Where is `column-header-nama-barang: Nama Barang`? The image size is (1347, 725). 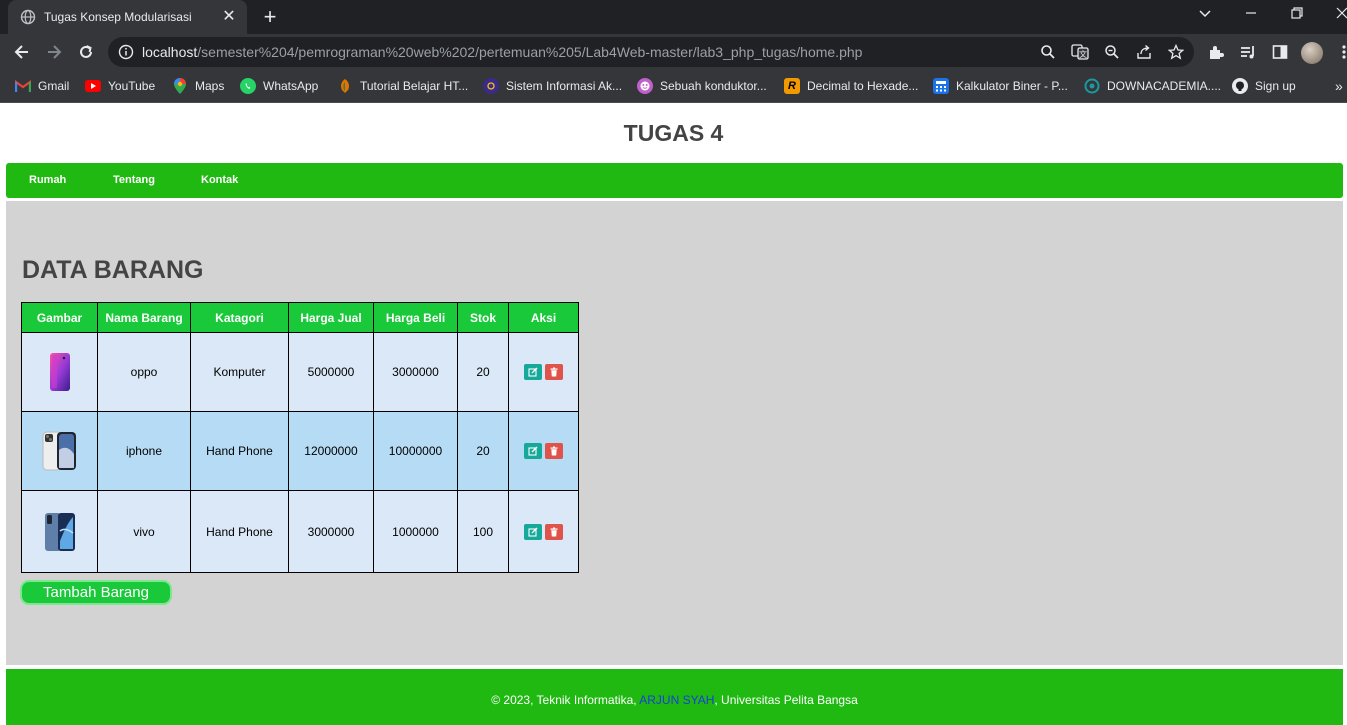
column-header-nama-barang: Nama Barang is located at coordinates (144, 317).